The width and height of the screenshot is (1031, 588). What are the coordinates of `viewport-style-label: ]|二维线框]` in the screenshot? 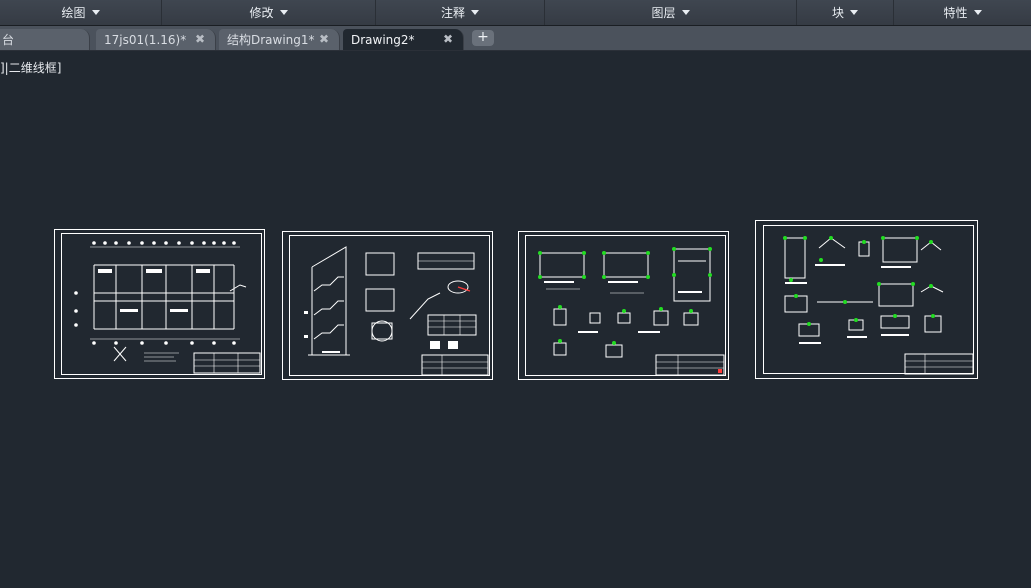 It's located at (30, 67).